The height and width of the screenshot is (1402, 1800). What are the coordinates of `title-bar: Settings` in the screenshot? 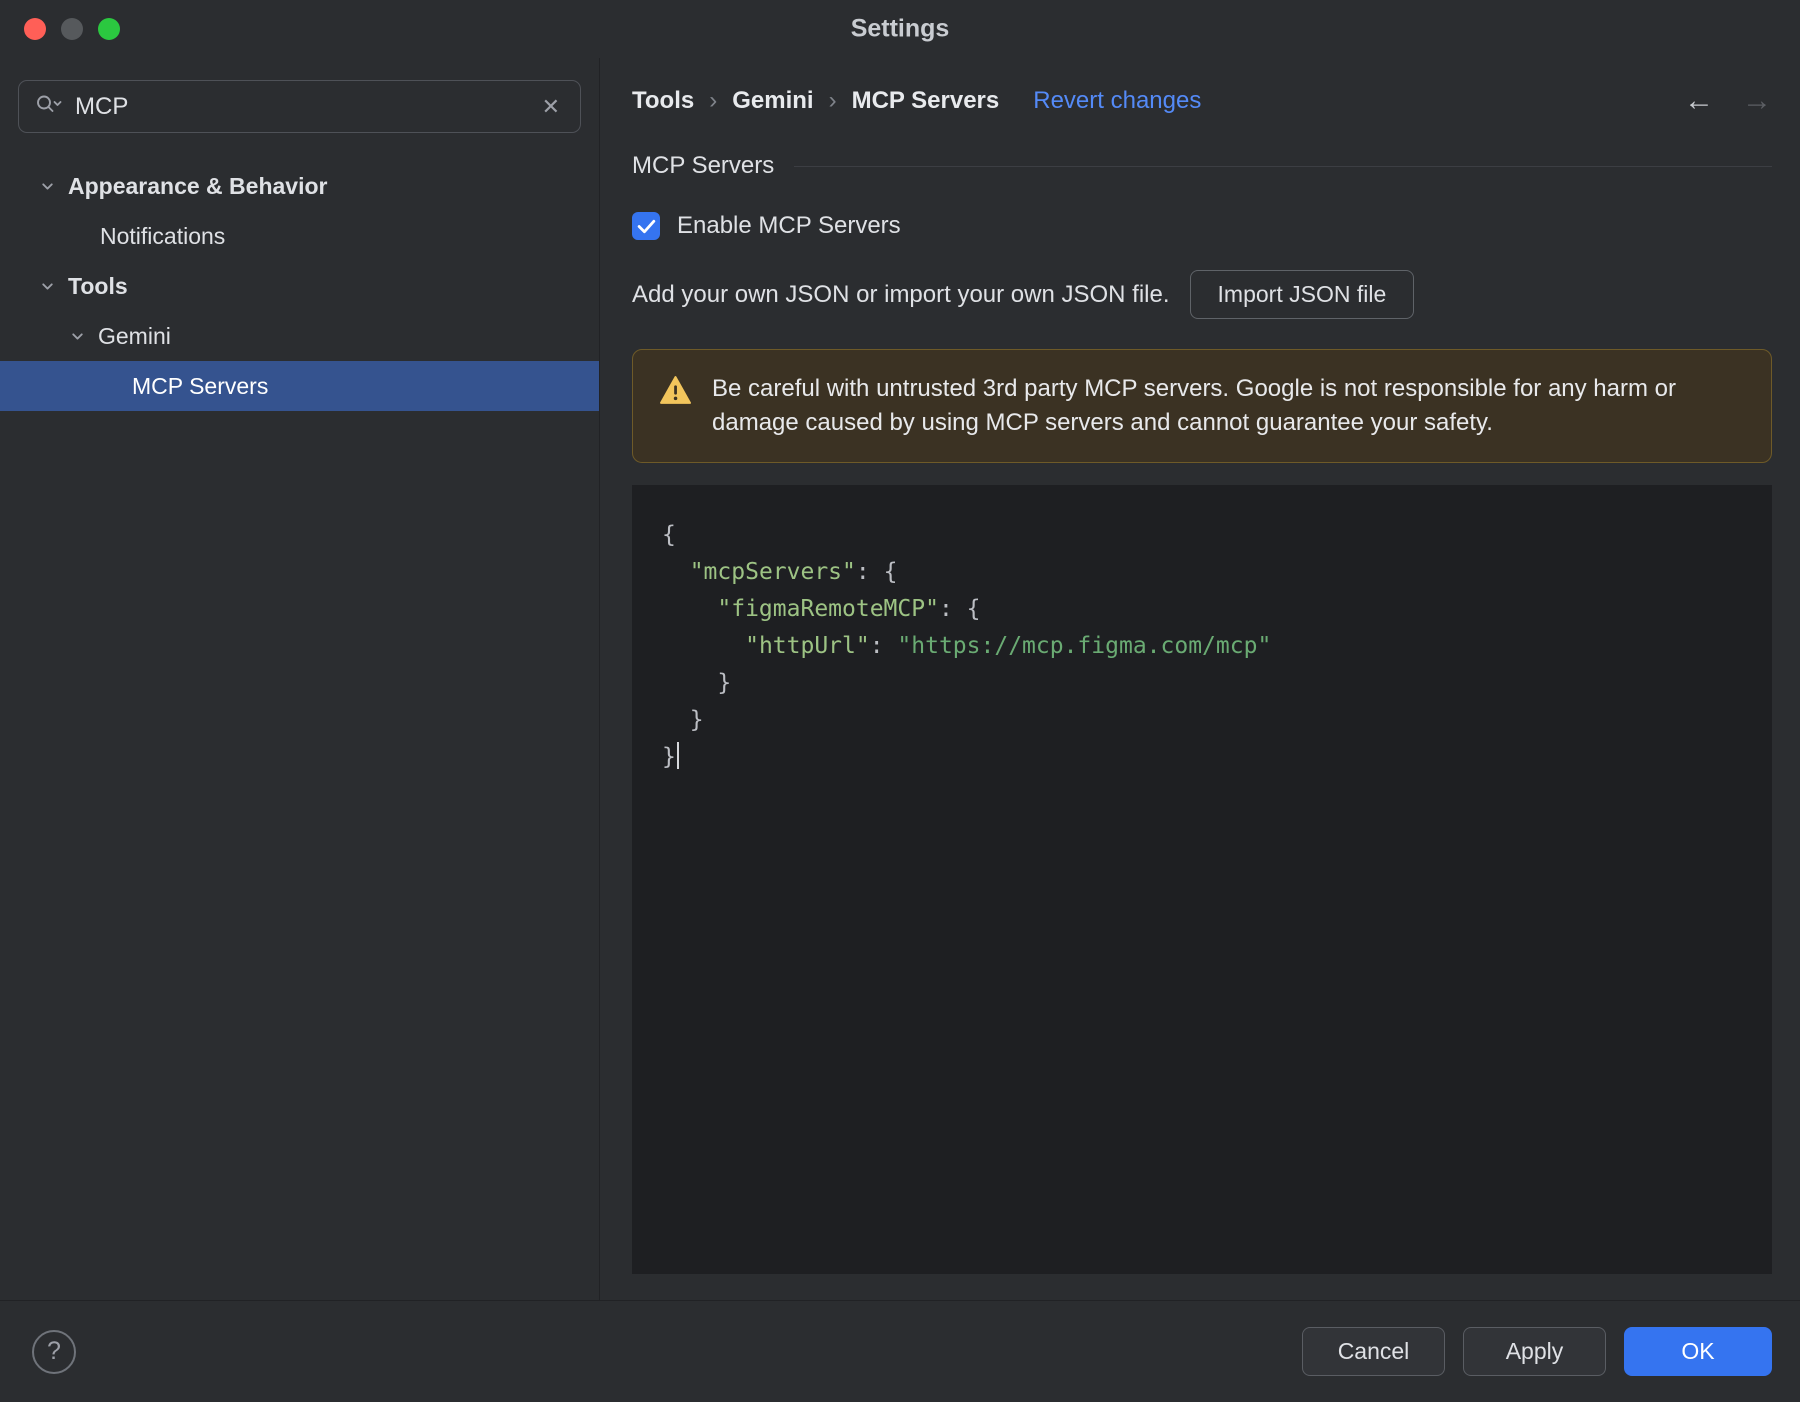 It's located at (900, 29).